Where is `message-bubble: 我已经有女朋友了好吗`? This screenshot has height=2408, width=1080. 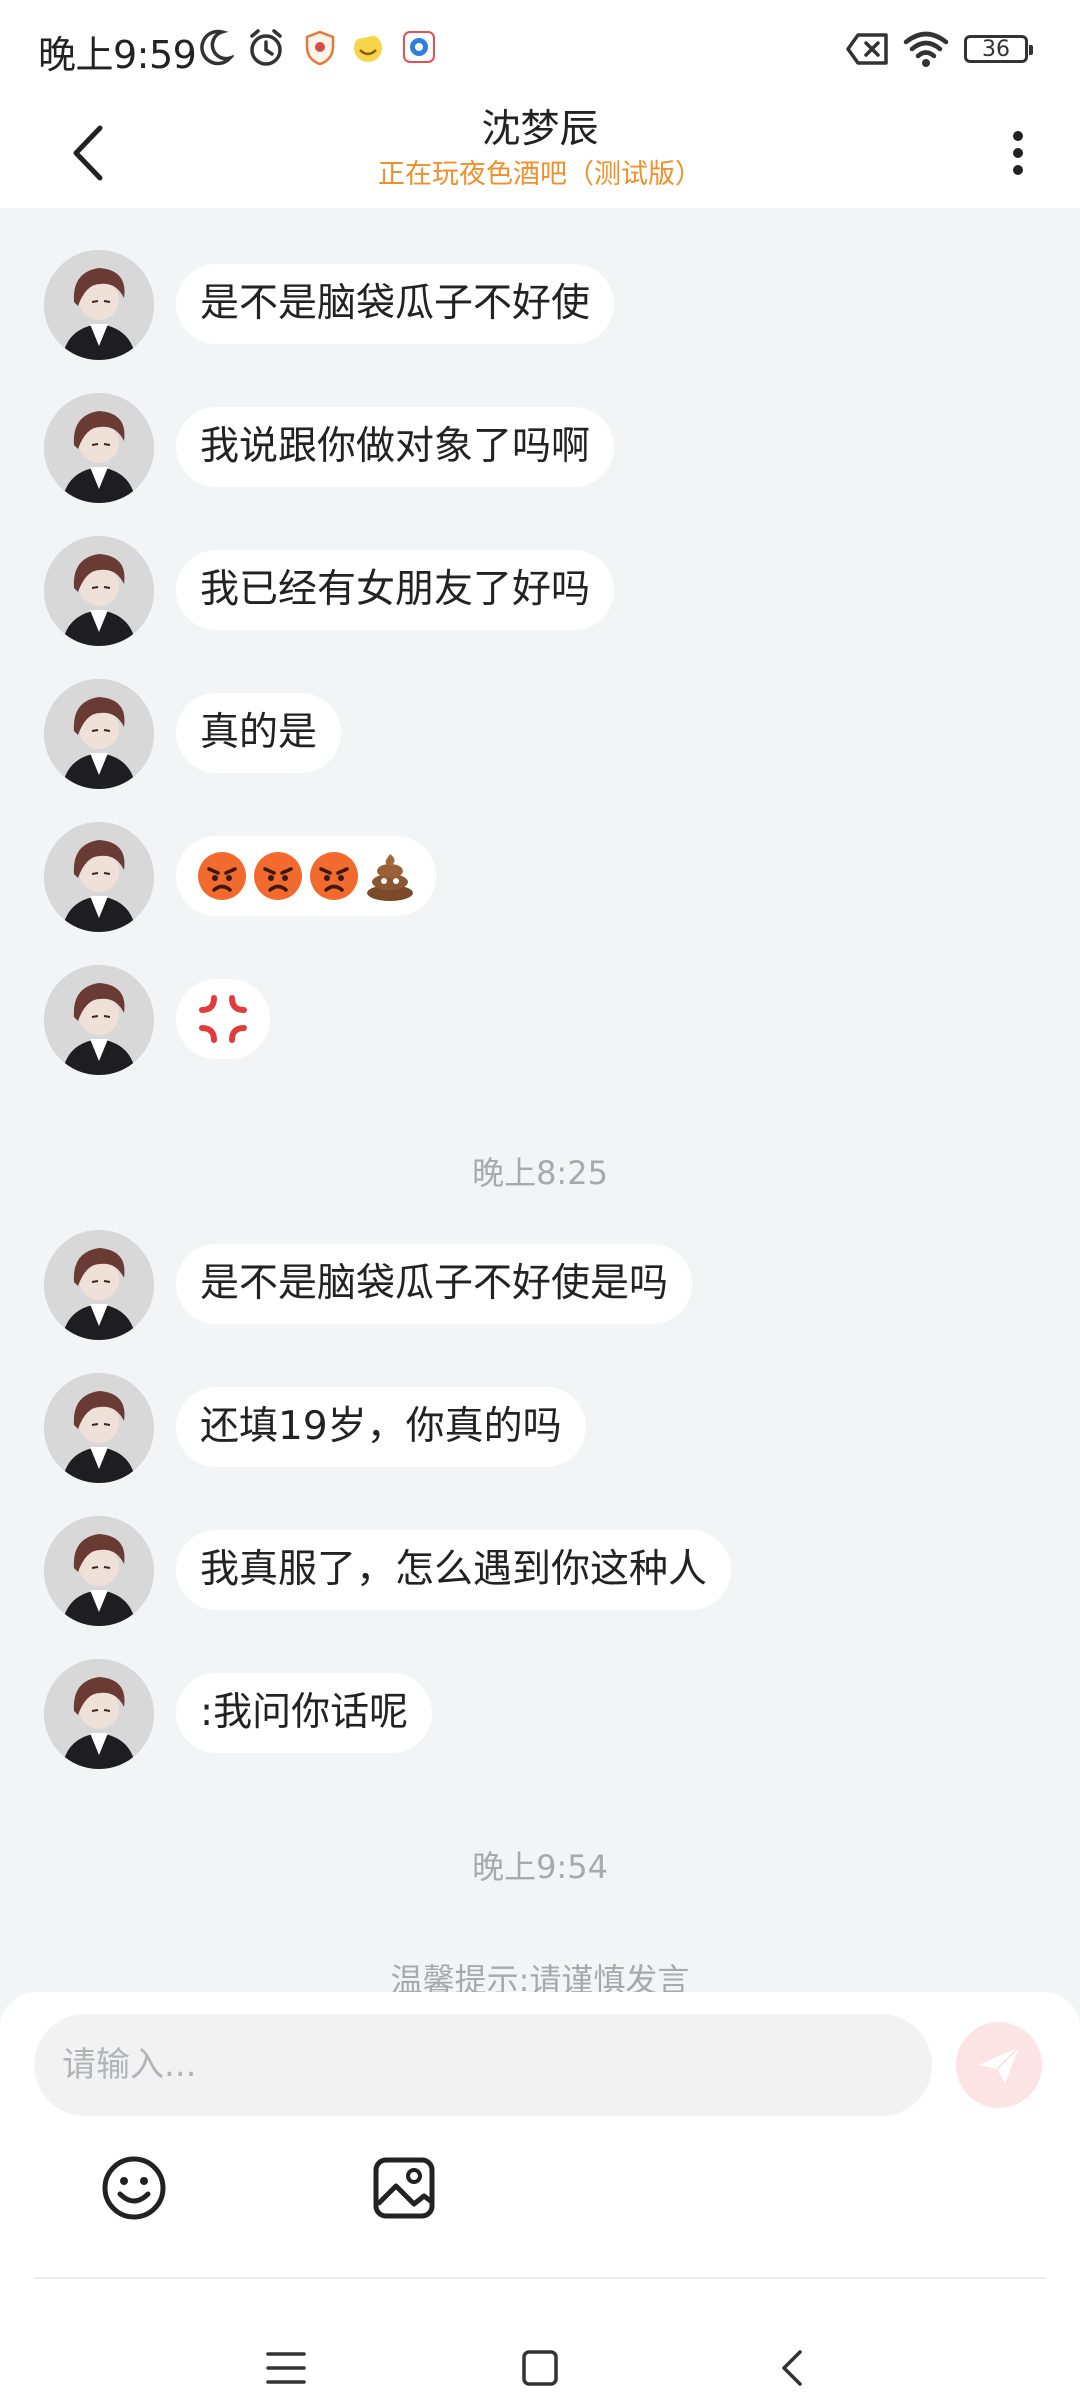
message-bubble: 我已经有女朋友了好吗 is located at coordinates (395, 590).